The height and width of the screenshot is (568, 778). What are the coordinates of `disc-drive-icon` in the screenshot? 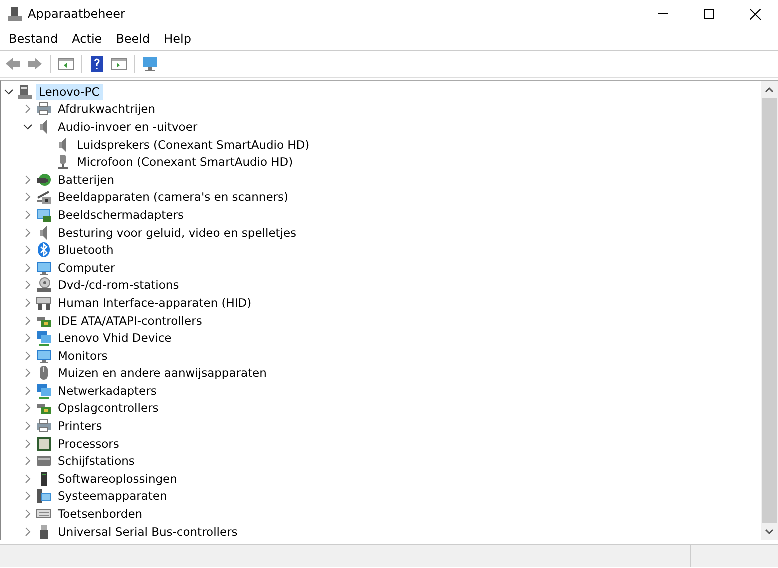 It's located at (44, 285).